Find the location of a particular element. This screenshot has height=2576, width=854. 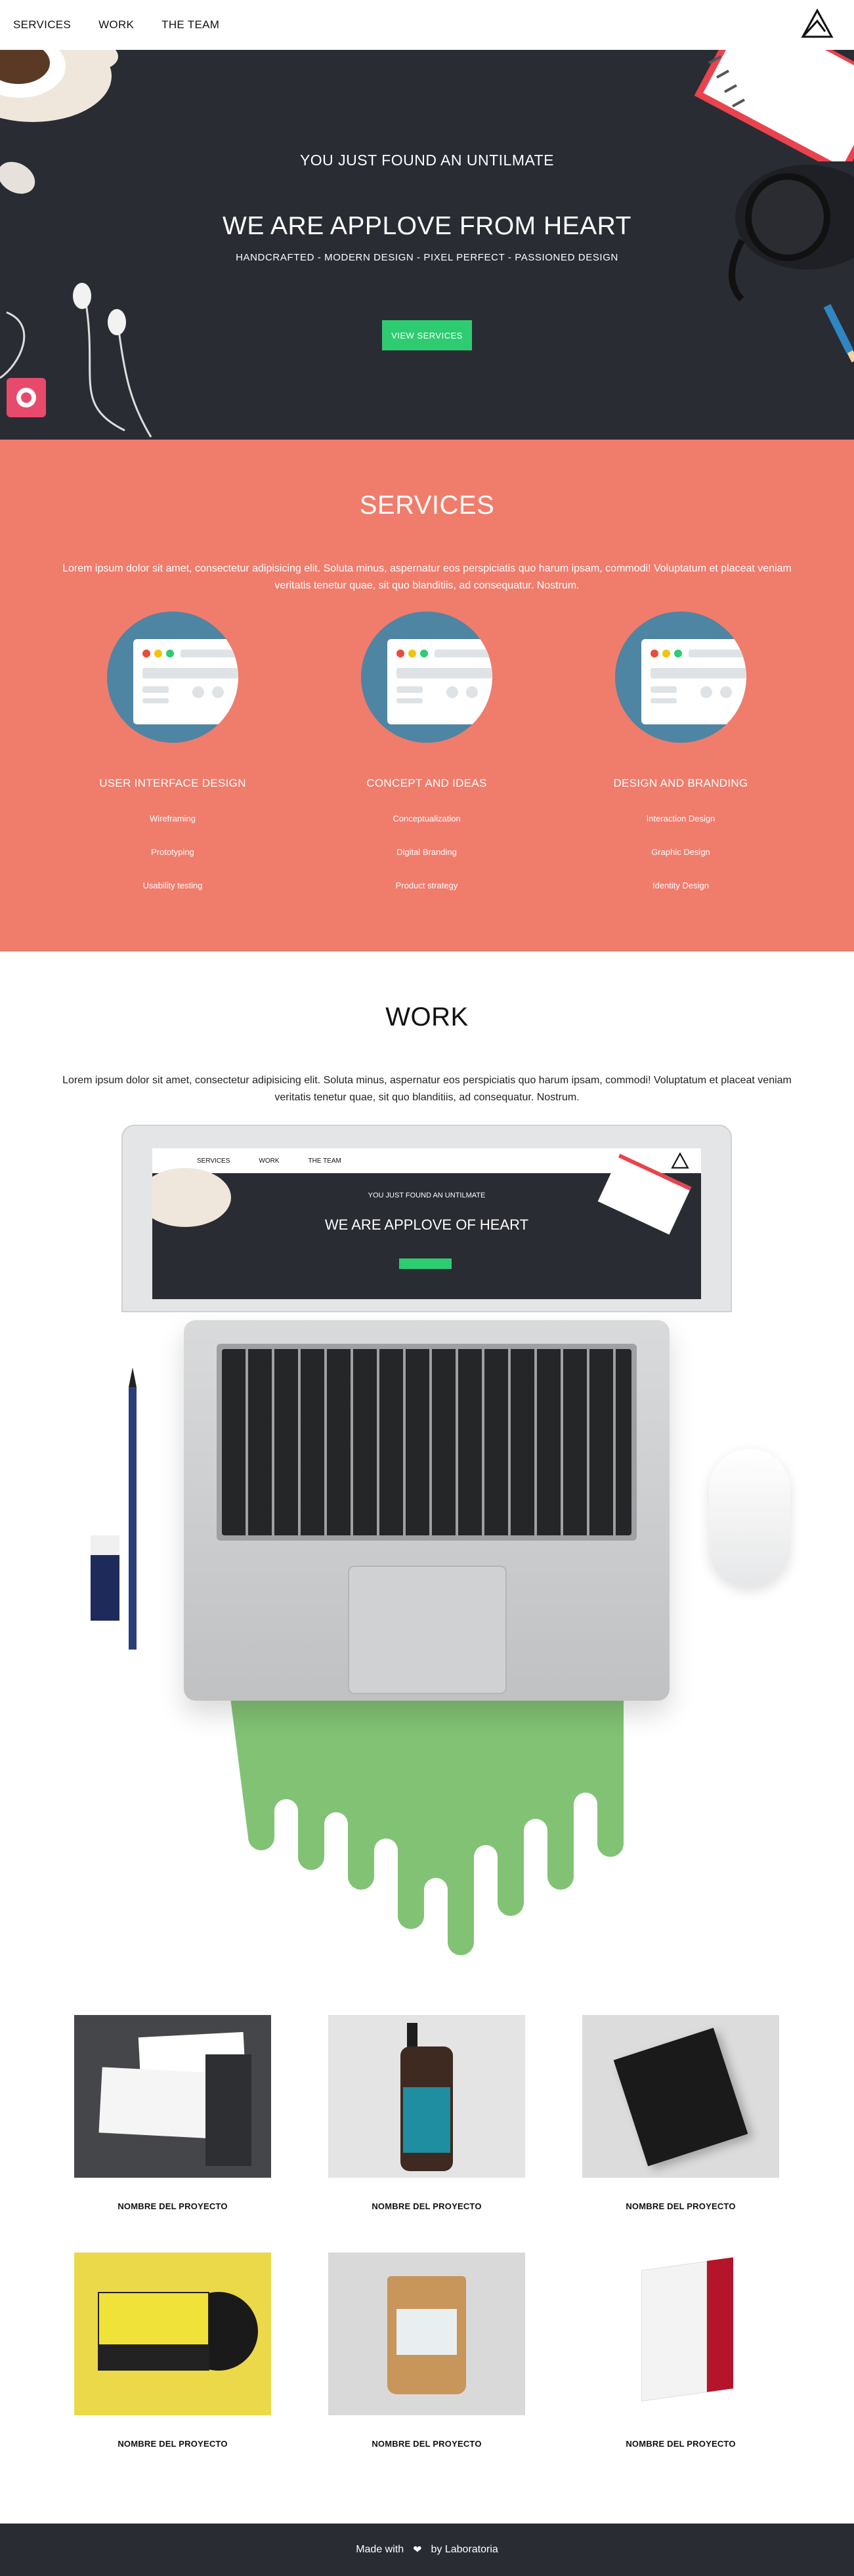

screen-nav-item: WORK is located at coordinates (269, 1161).